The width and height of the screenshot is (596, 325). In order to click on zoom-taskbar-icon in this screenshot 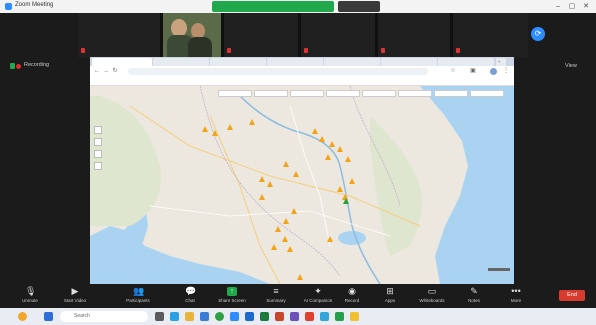, I will do `click(234, 316)`.